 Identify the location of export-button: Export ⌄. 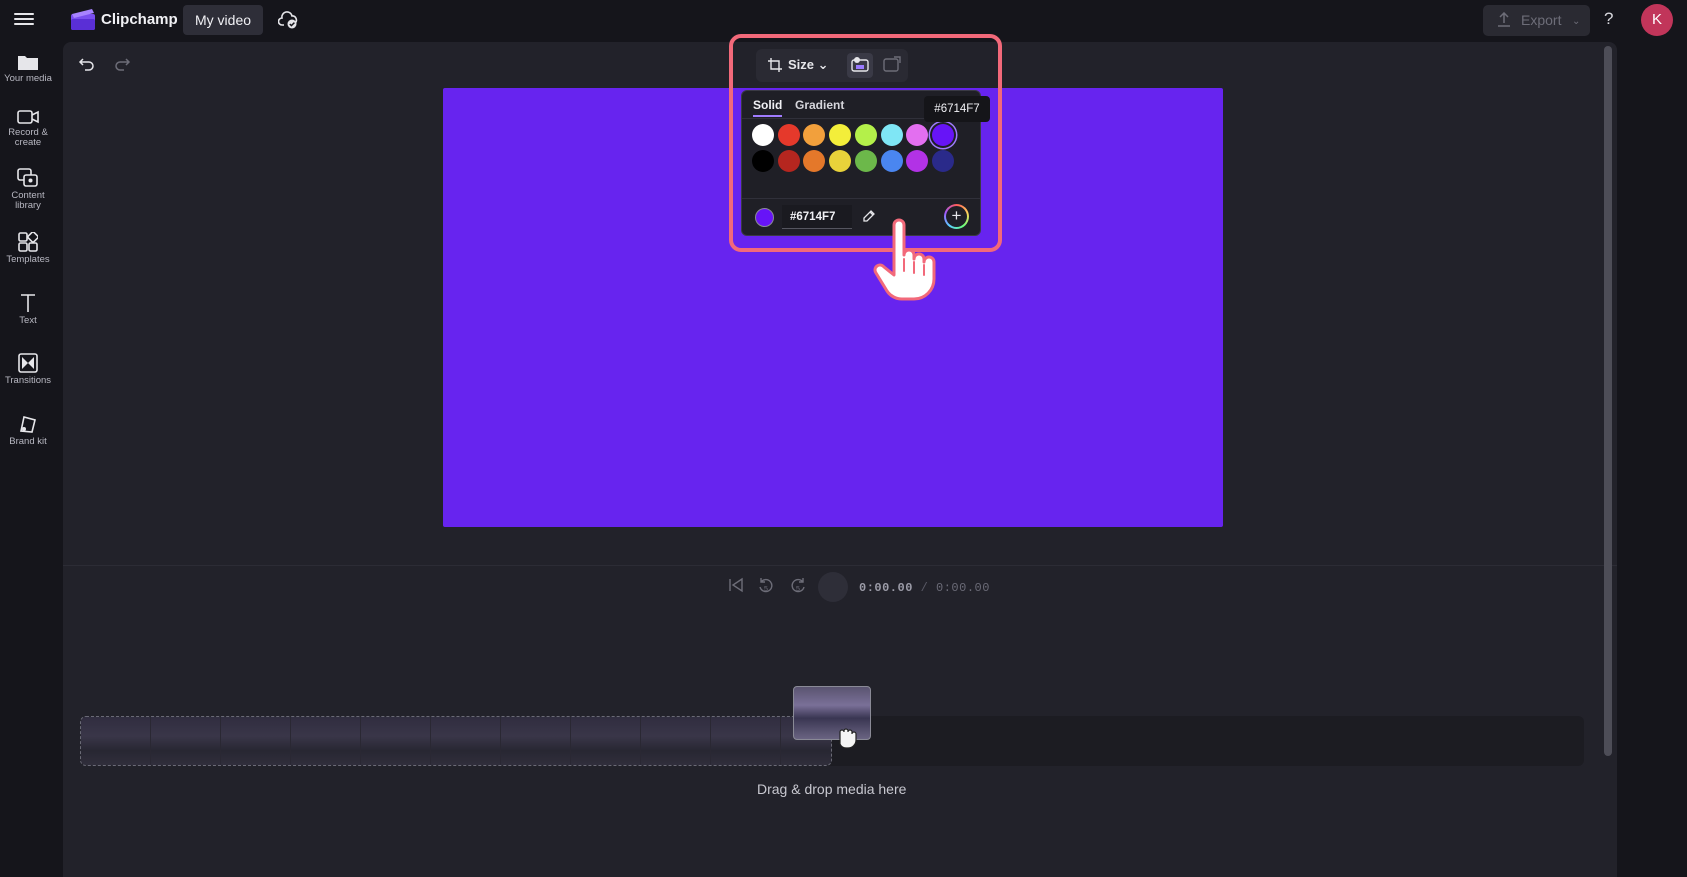
(1536, 20).